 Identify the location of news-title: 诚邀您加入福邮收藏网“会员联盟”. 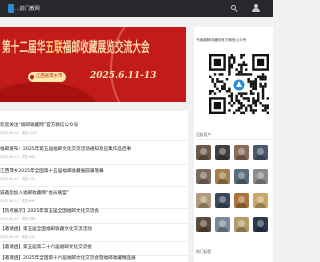
(90, 193).